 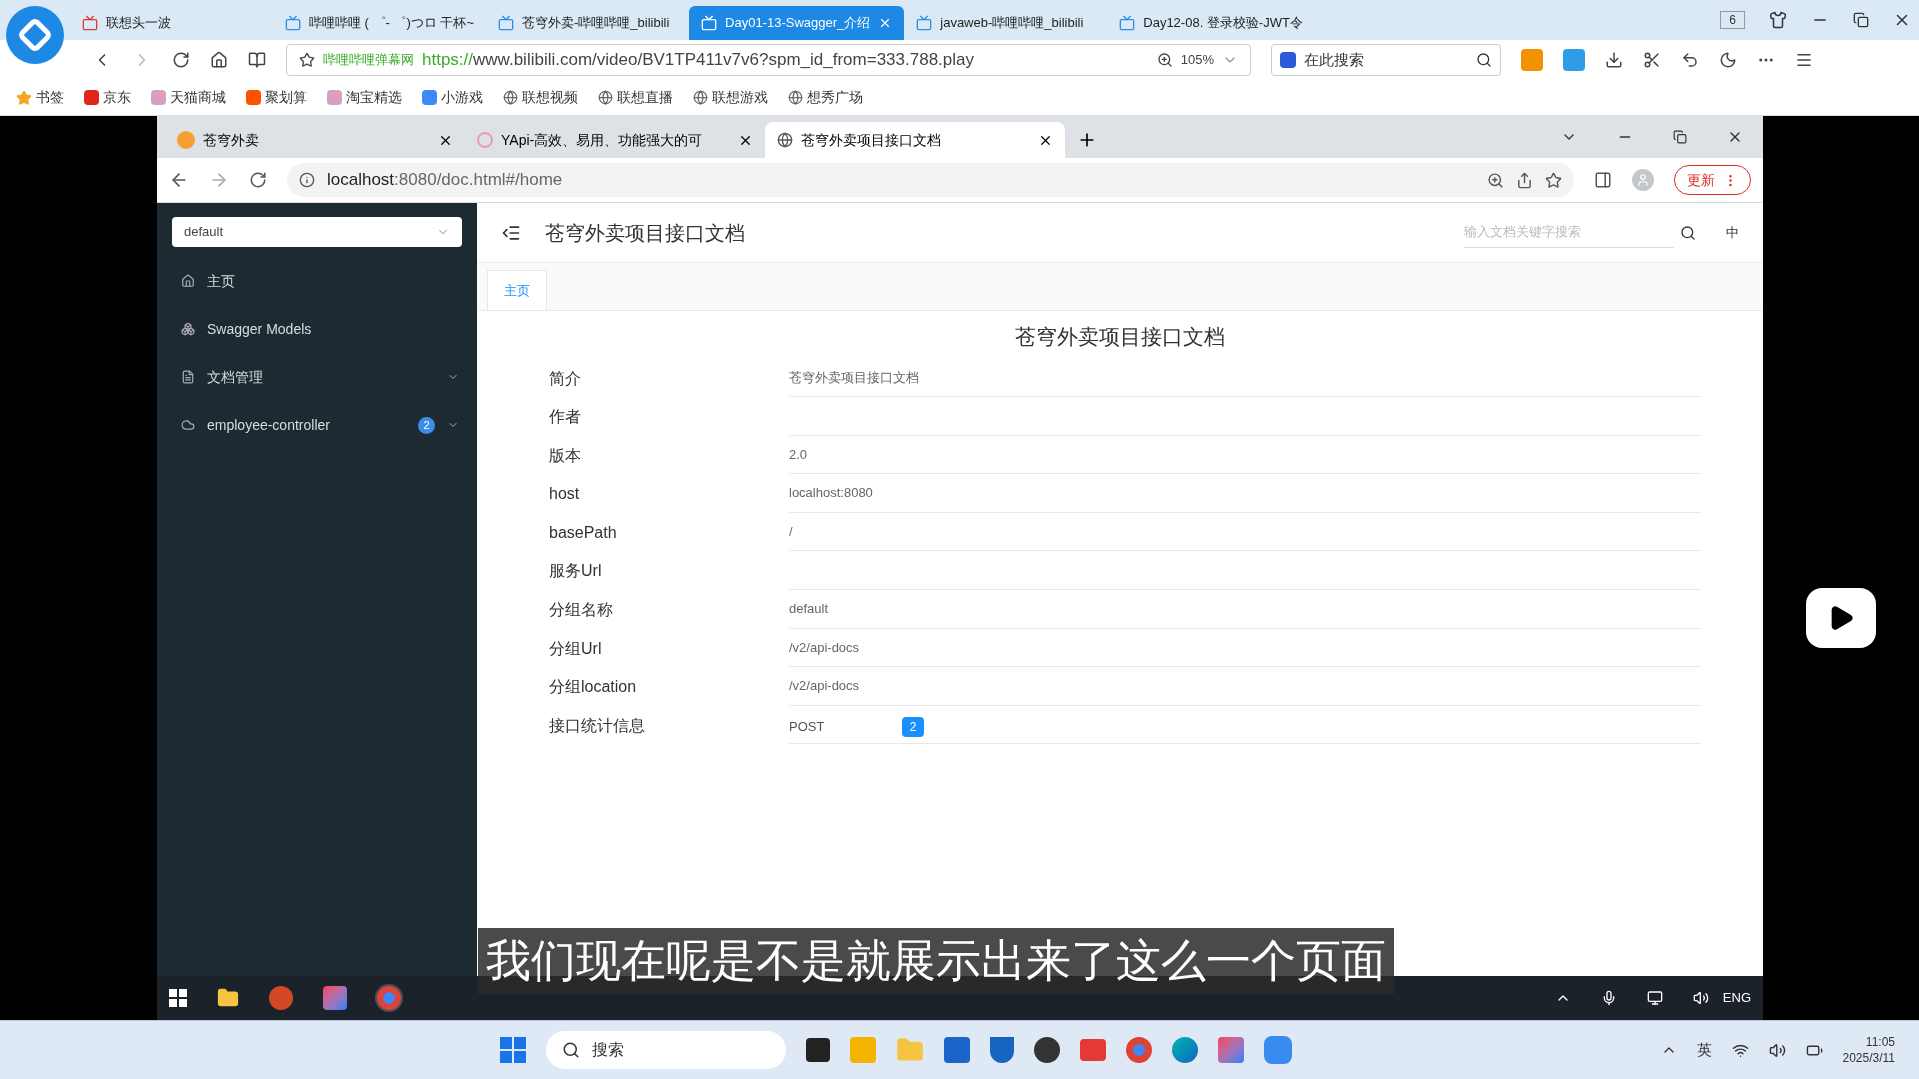 What do you see at coordinates (930, 180) in the screenshot?
I see `address-bar: localhost:8080/doc.html#/home` at bounding box center [930, 180].